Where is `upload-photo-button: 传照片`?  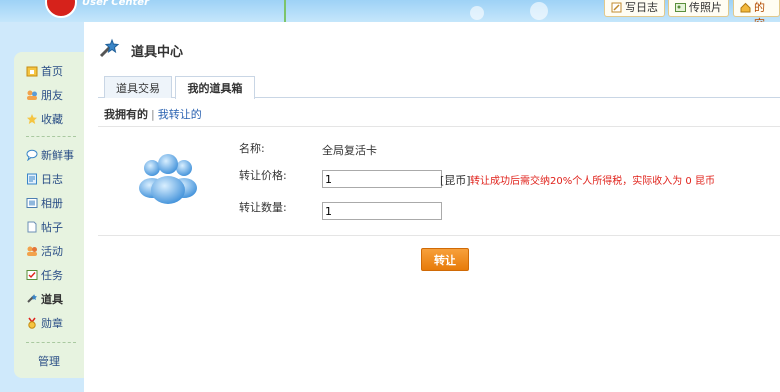 upload-photo-button: 传照片 is located at coordinates (698, 8).